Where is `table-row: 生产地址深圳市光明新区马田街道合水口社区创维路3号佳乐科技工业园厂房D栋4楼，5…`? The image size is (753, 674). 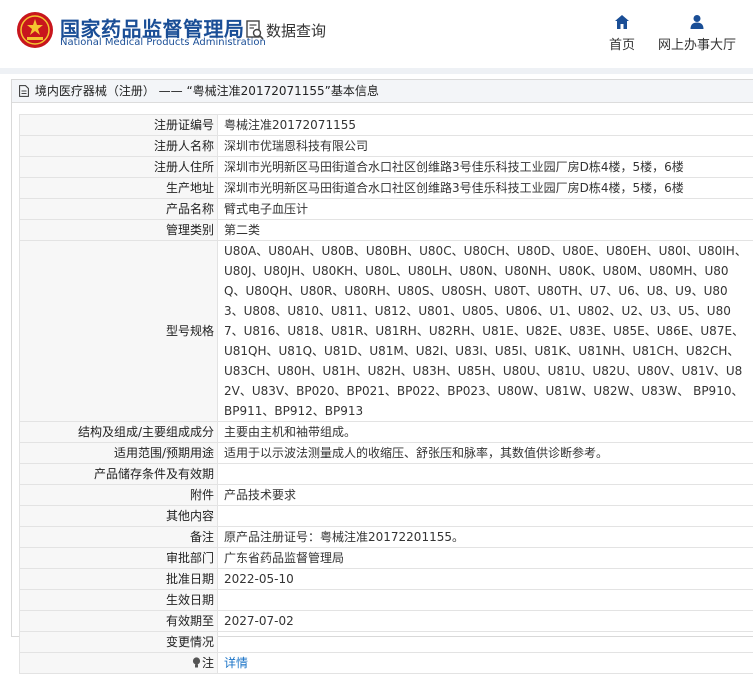
table-row: 生产地址深圳市光明新区马田街道合水口社区创维路3号佳乐科技工业园厂房D栋4楼，5… is located at coordinates (386, 188).